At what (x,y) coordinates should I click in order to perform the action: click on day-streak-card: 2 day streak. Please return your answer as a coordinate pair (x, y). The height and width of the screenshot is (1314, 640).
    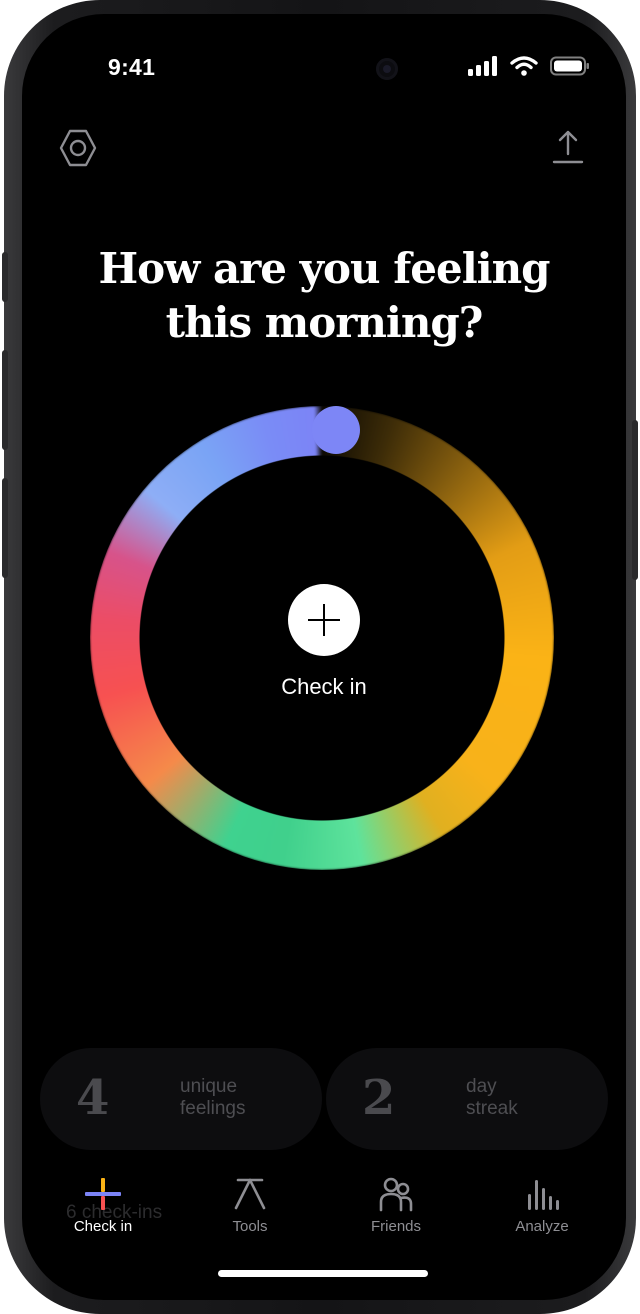
    Looking at the image, I should click on (467, 1099).